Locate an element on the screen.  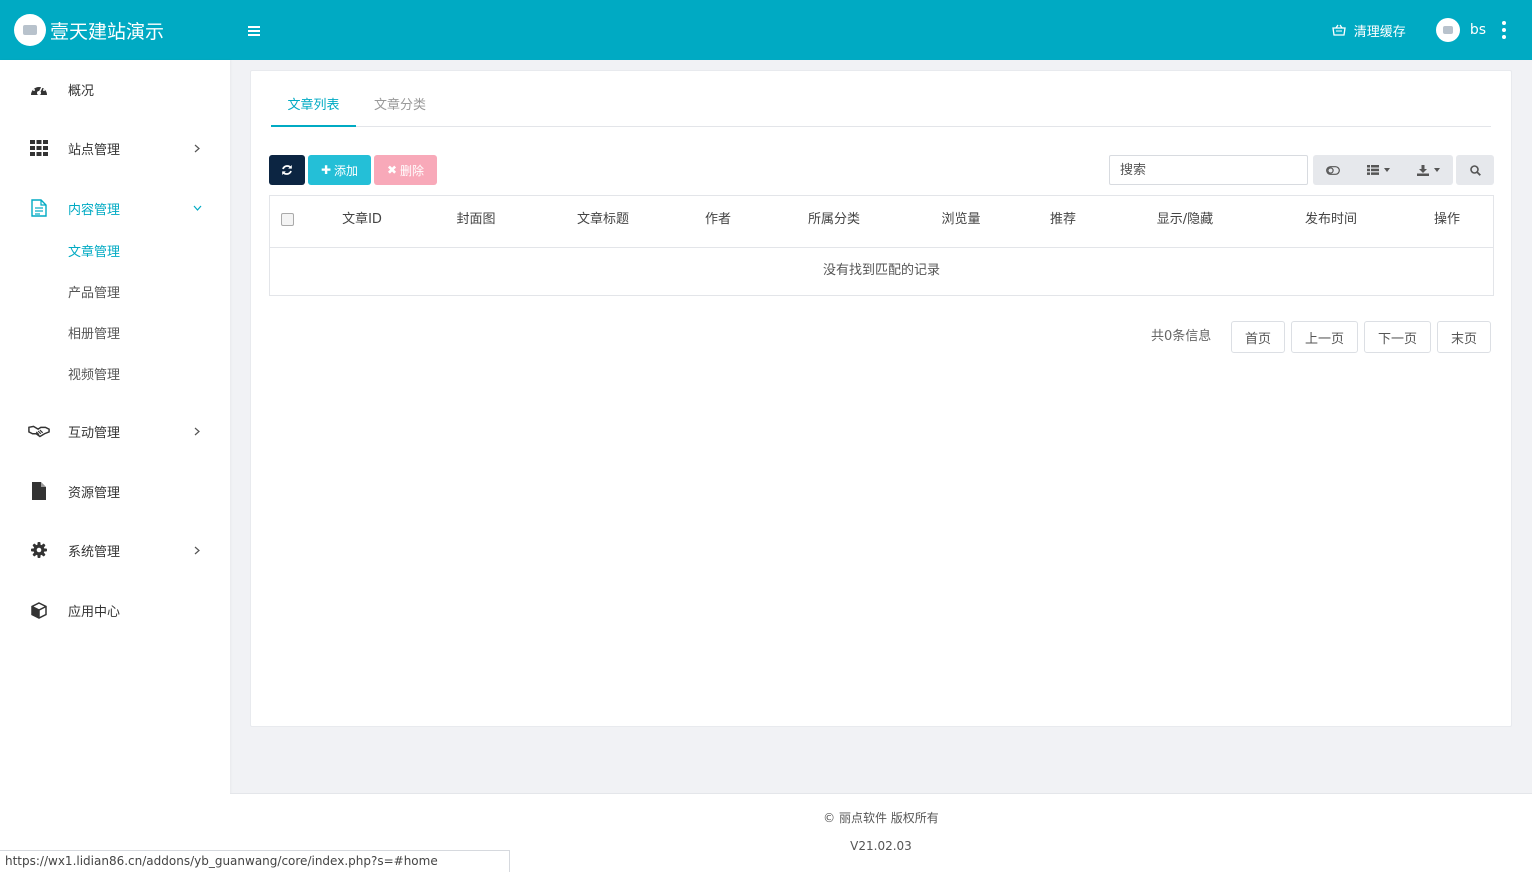
empty-message: 没有找到匹配的记录 is located at coordinates (881, 270).